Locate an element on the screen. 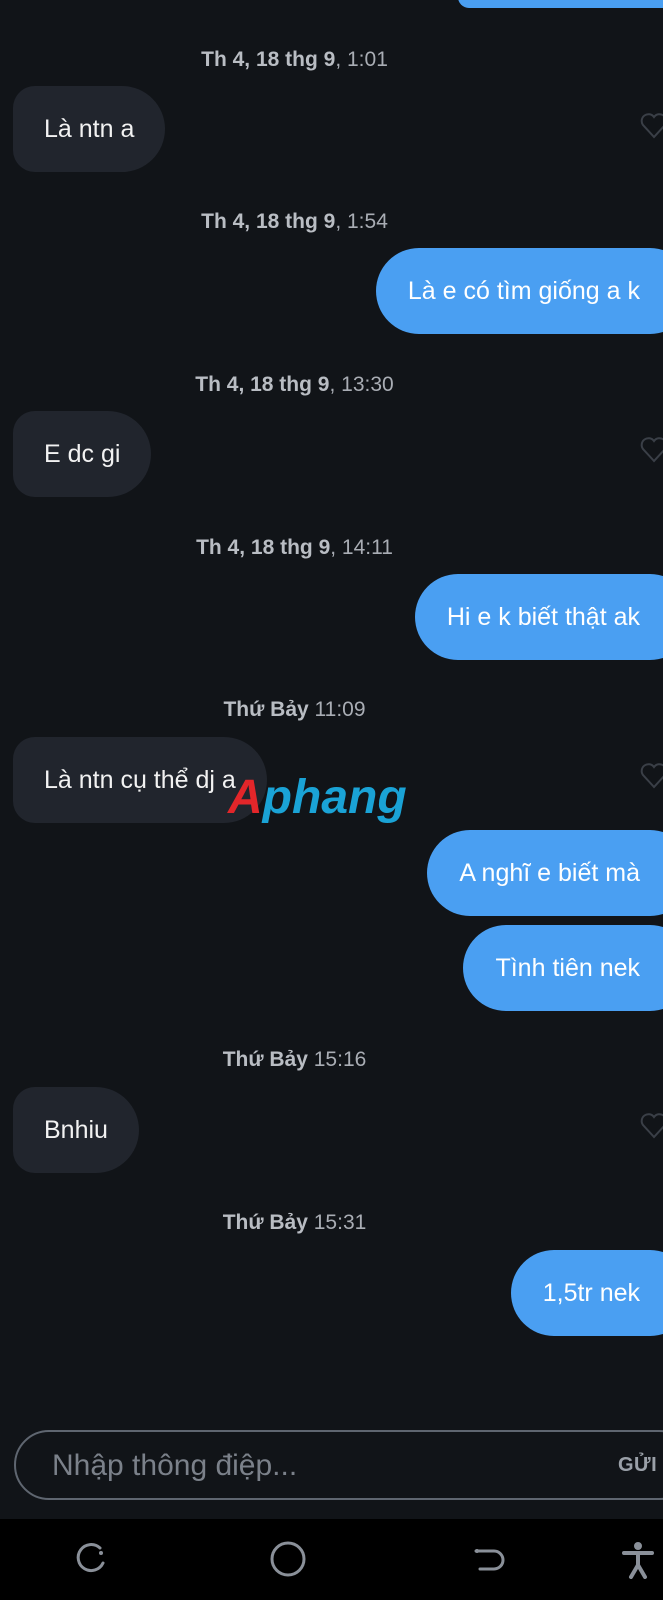 The width and height of the screenshot is (663, 1600). outgoing-message-bubble: Tình tiên nek is located at coordinates (563, 968).